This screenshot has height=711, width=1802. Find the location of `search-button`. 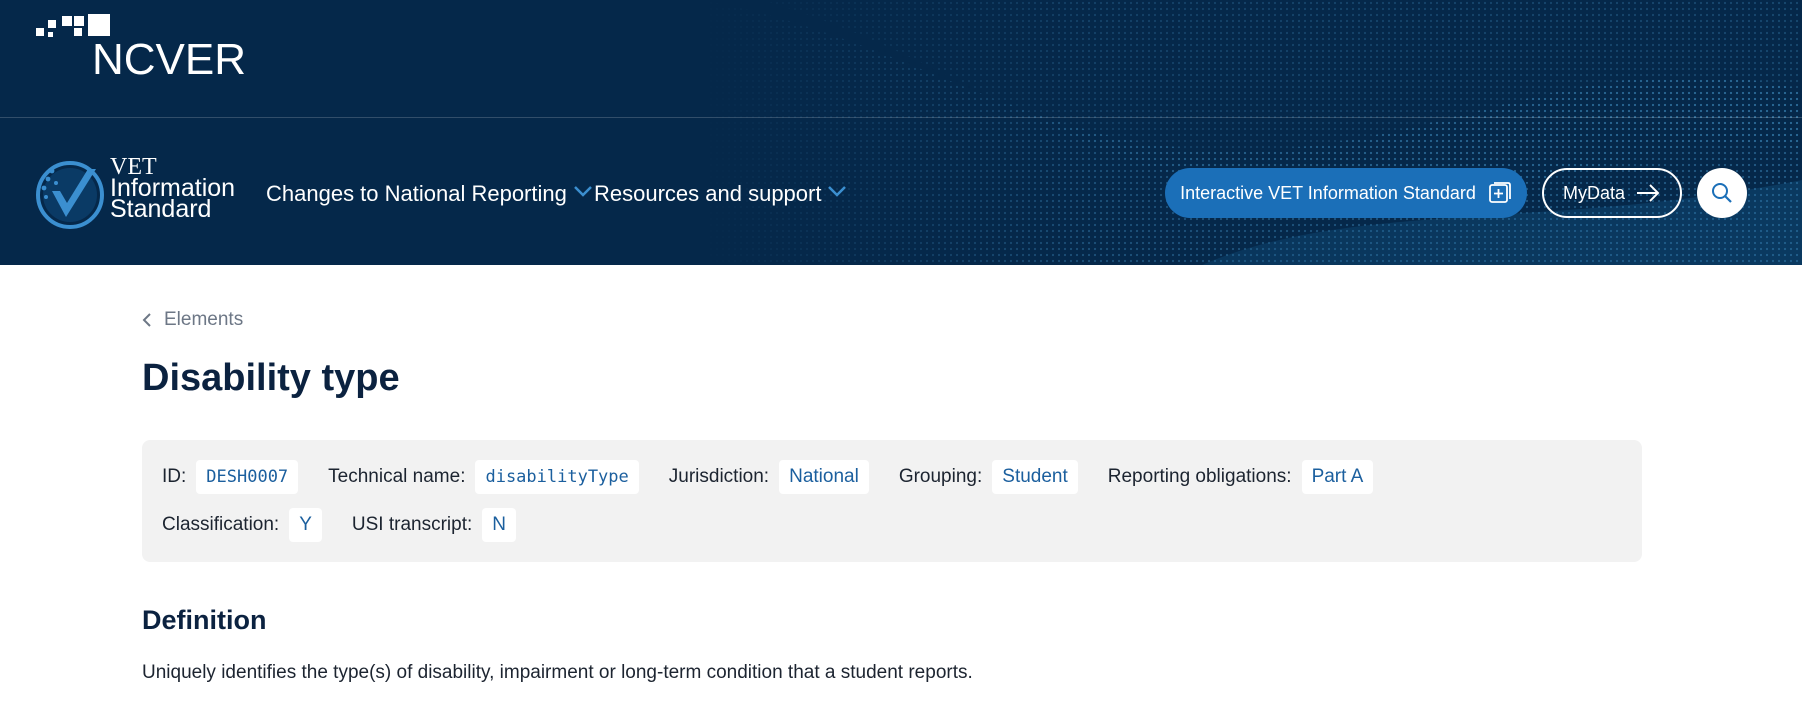

search-button is located at coordinates (1722, 193).